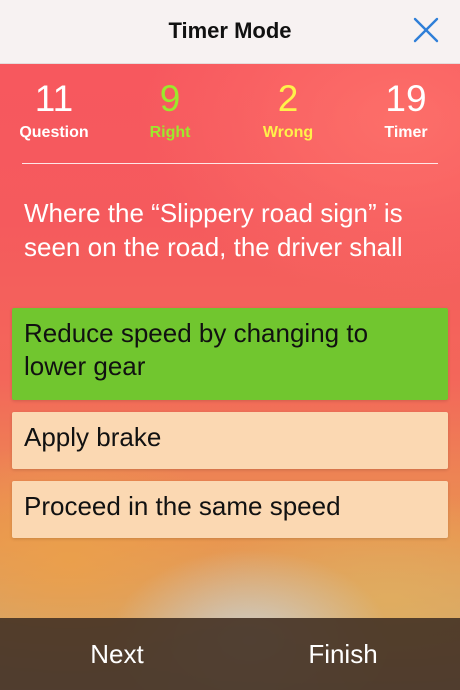 This screenshot has height=690, width=460. What do you see at coordinates (288, 132) in the screenshot?
I see `wrong-label: Wrong` at bounding box center [288, 132].